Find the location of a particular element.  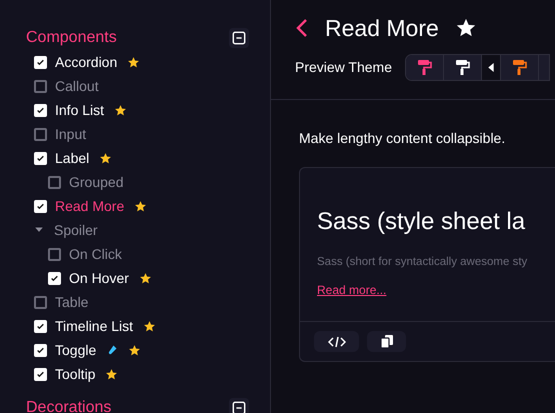

caret-left-icon is located at coordinates (491, 67).